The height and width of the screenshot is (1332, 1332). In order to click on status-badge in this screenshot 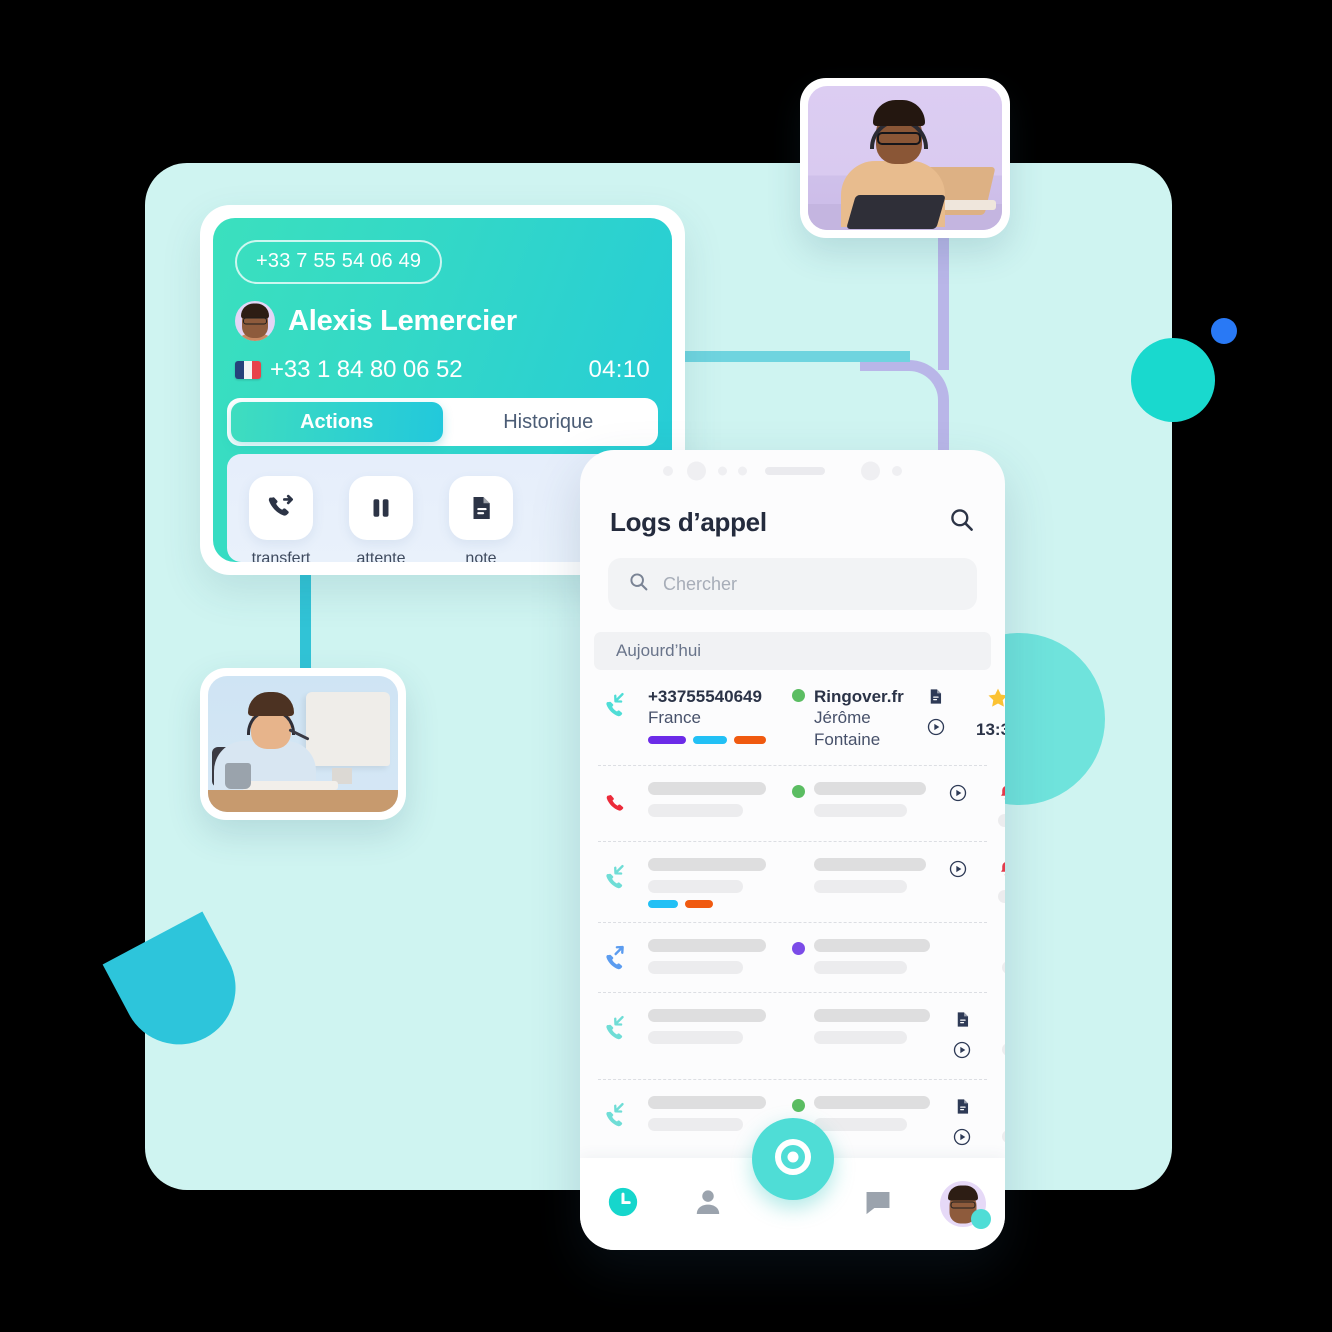, I will do `click(980, 1219)`.